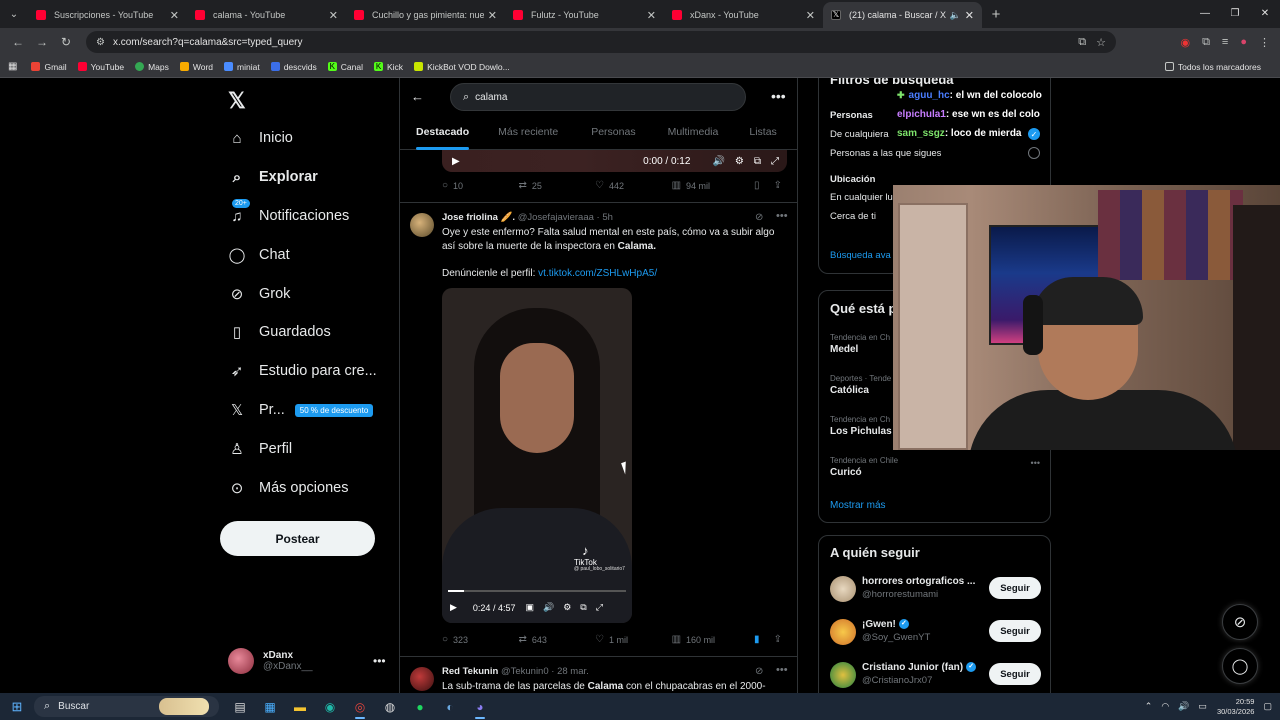  I want to click on trend-item: Tendencia en Chile Curicó •••, so click(935, 467).